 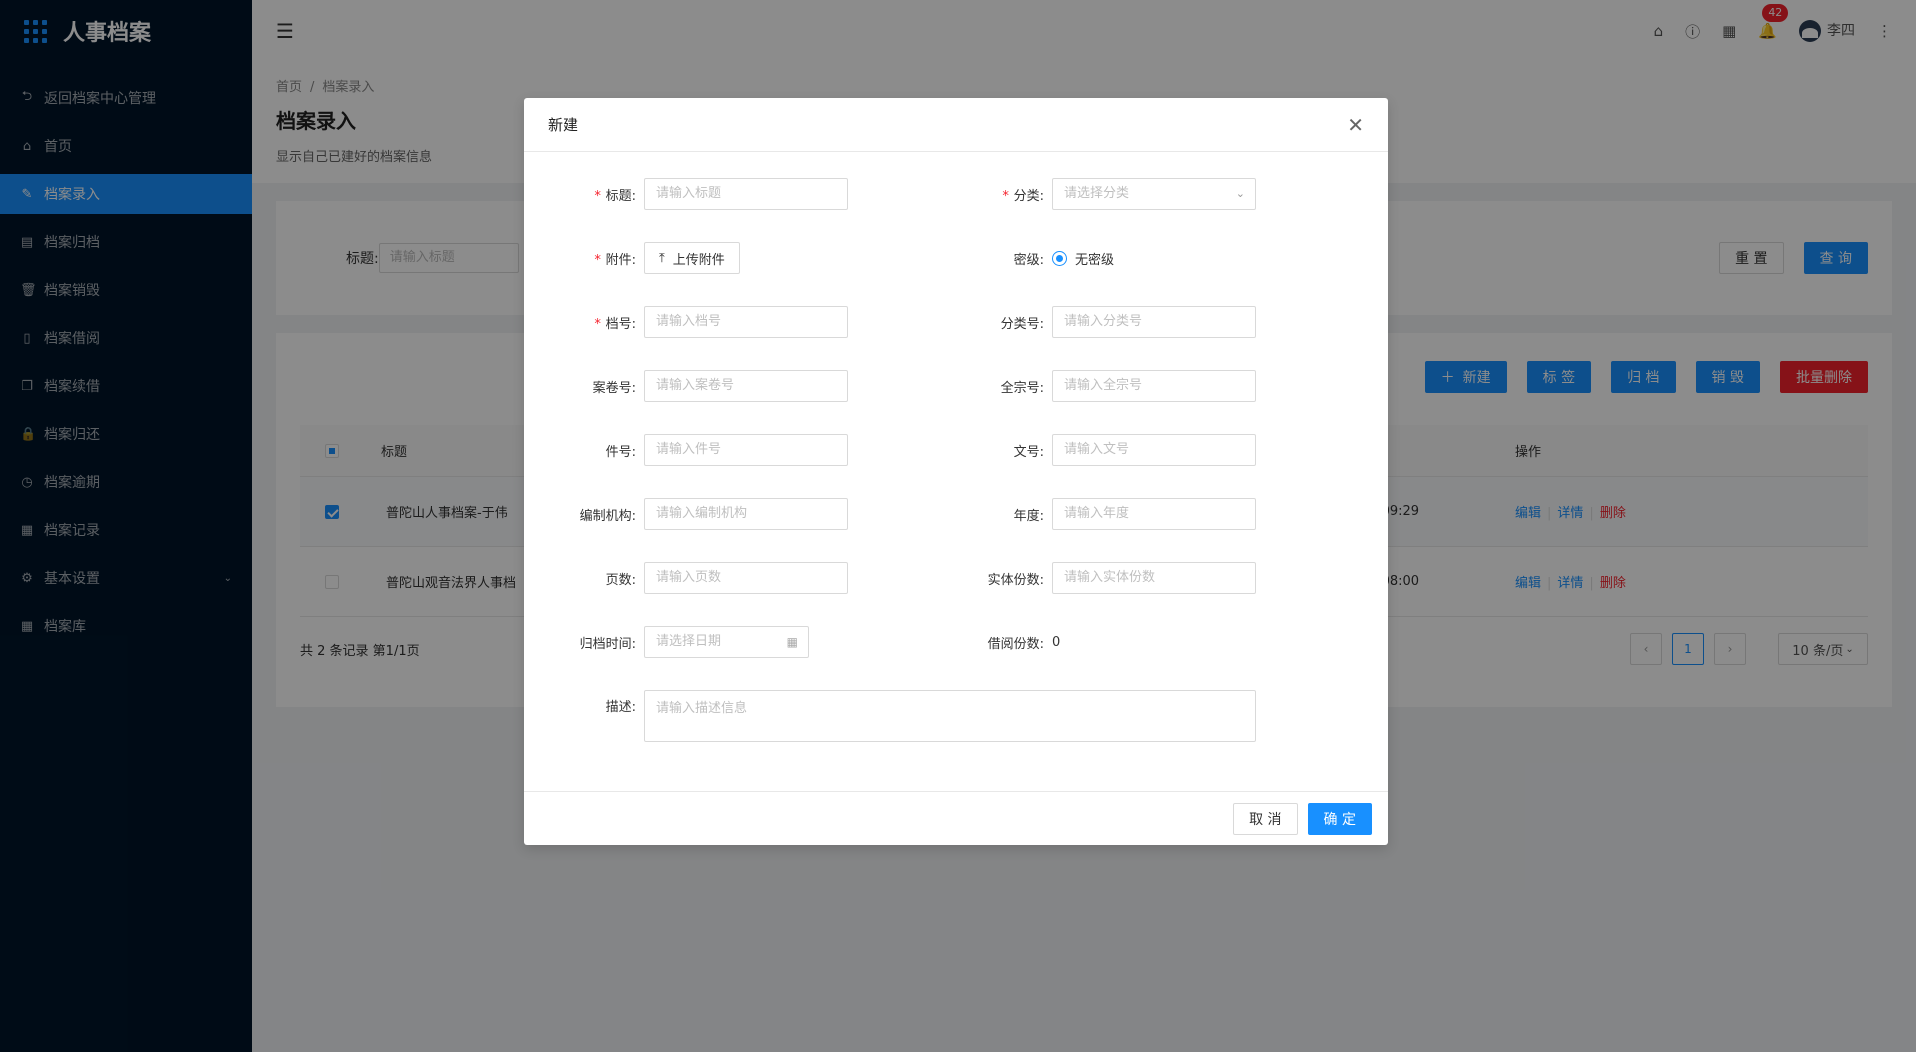 What do you see at coordinates (746, 322) in the screenshot?
I see `file-no-input: 请输入档号` at bounding box center [746, 322].